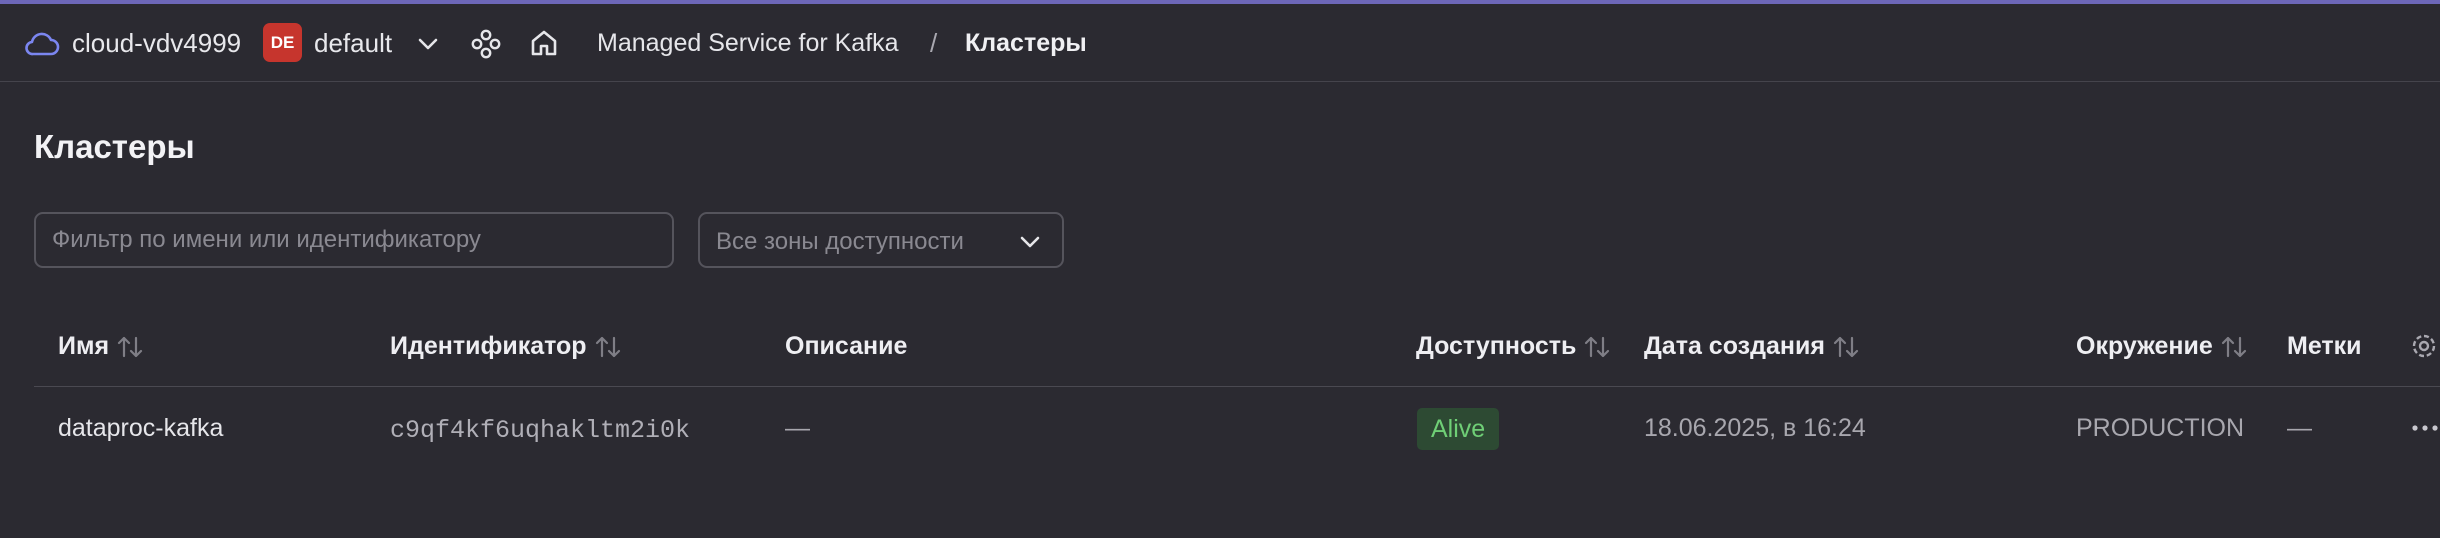  I want to click on column-header-label: Описание, so click(846, 346).